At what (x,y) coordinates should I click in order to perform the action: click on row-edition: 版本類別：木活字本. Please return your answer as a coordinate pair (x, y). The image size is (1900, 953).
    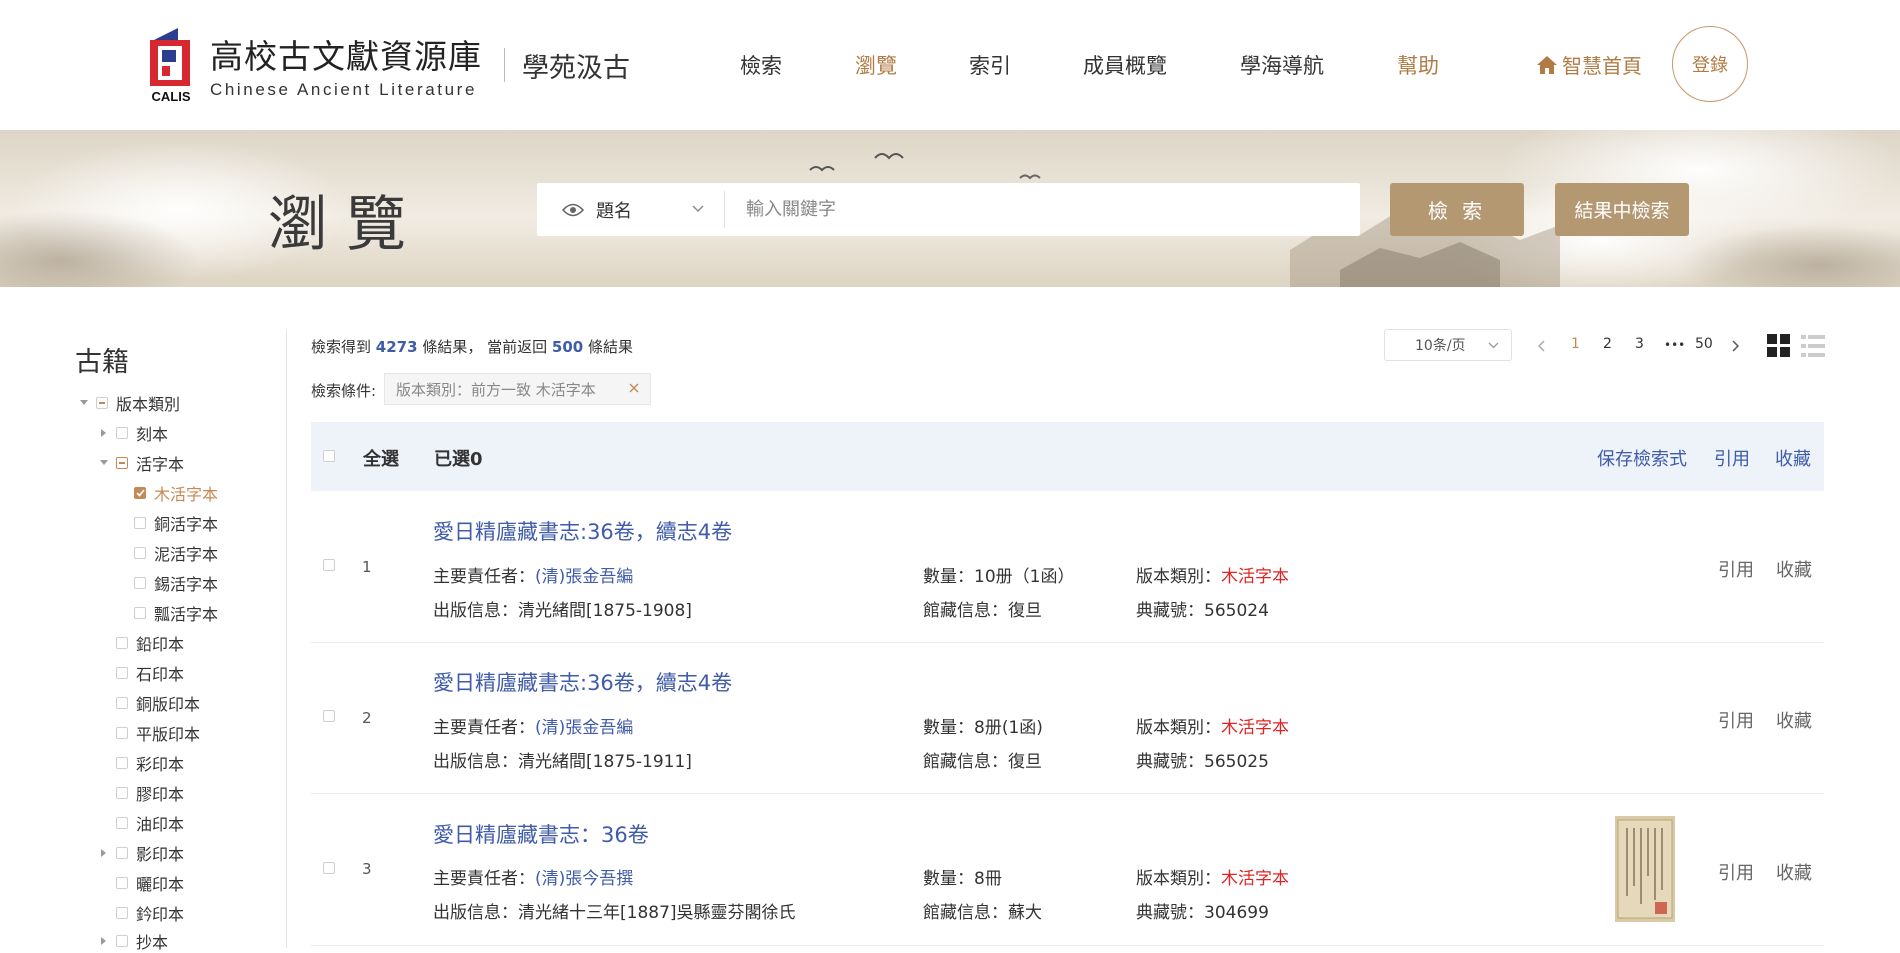
    Looking at the image, I should click on (1212, 725).